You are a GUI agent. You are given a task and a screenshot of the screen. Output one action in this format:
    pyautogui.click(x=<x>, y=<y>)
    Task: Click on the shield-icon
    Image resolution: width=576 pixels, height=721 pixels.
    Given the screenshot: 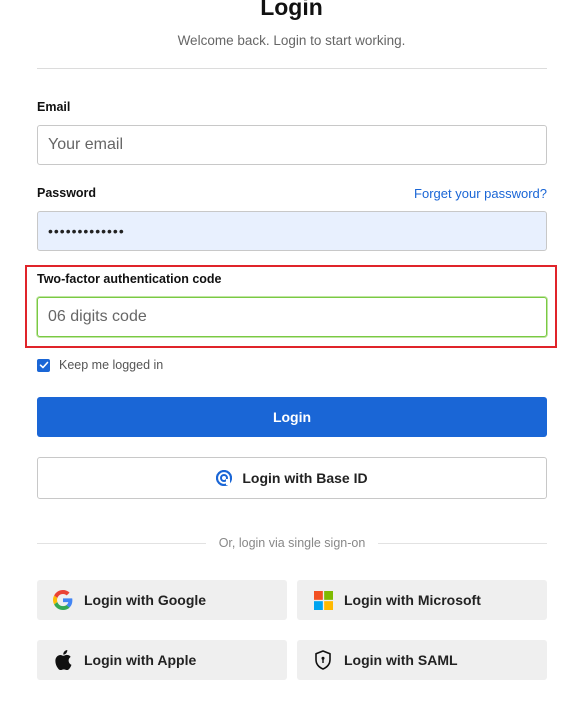 What is the action you would take?
    pyautogui.click(x=323, y=660)
    